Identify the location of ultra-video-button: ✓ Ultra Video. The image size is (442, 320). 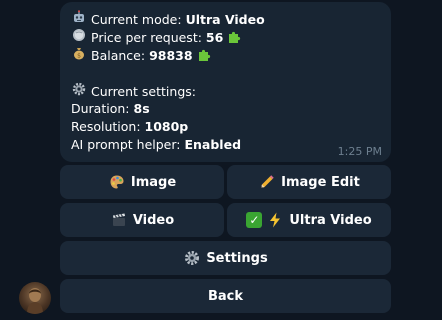
(309, 220).